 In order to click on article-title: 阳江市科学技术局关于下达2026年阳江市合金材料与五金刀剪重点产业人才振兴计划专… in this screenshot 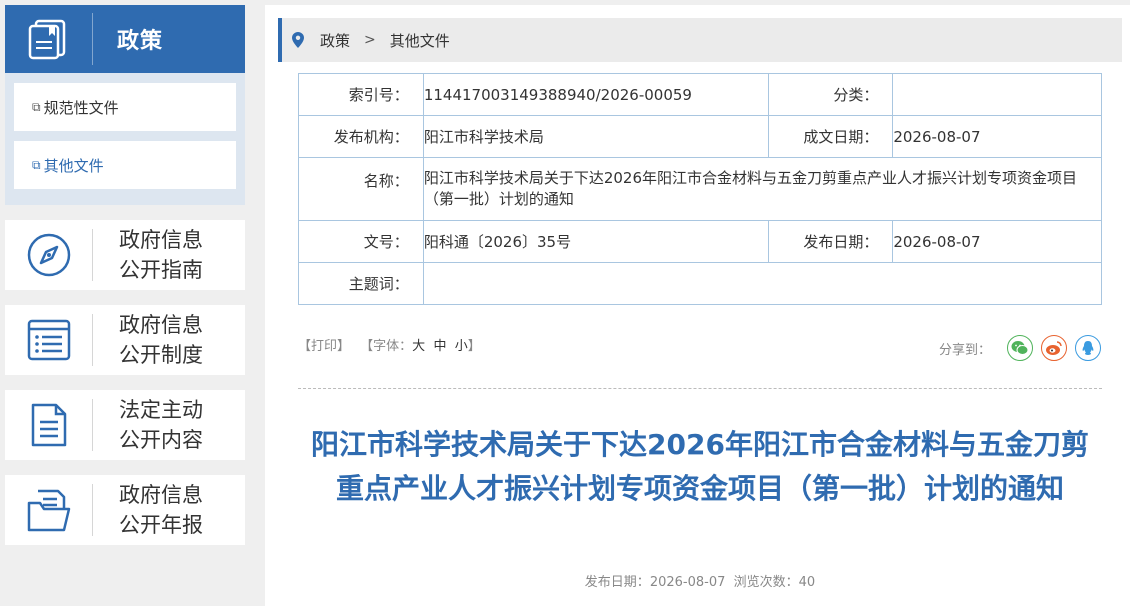, I will do `click(700, 466)`.